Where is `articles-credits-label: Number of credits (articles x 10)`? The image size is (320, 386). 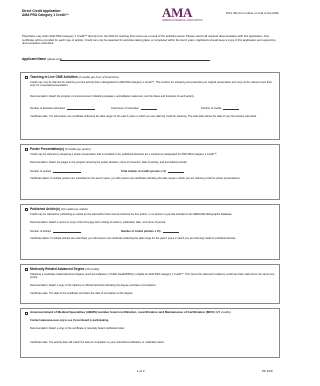
articles-credits-label: Number of credits (articles x 10) is located at coordinates (141, 231).